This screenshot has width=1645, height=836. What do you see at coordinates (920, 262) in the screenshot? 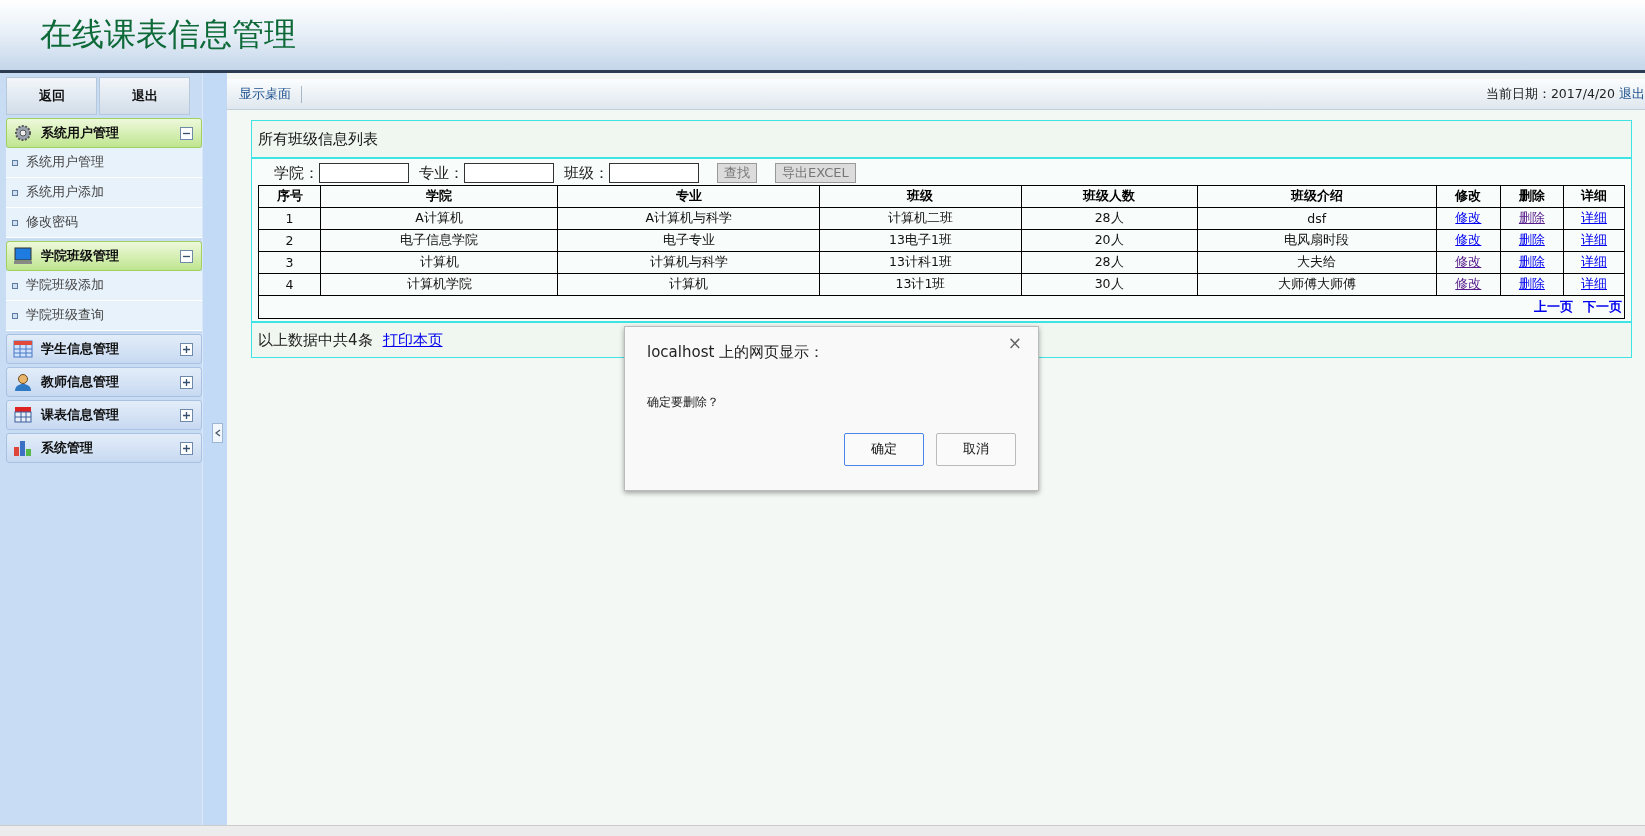
I see `table-cell: 13计科1班` at bounding box center [920, 262].